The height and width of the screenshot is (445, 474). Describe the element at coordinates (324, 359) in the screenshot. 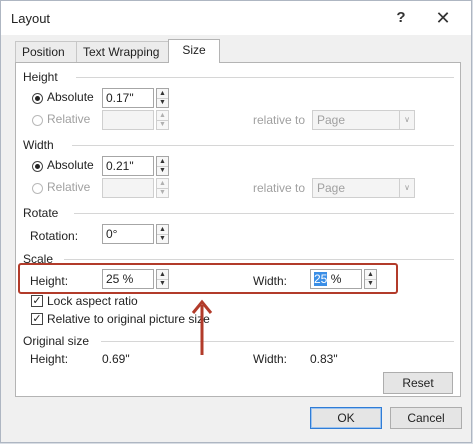

I see `original-width-value: 0.83"` at that location.